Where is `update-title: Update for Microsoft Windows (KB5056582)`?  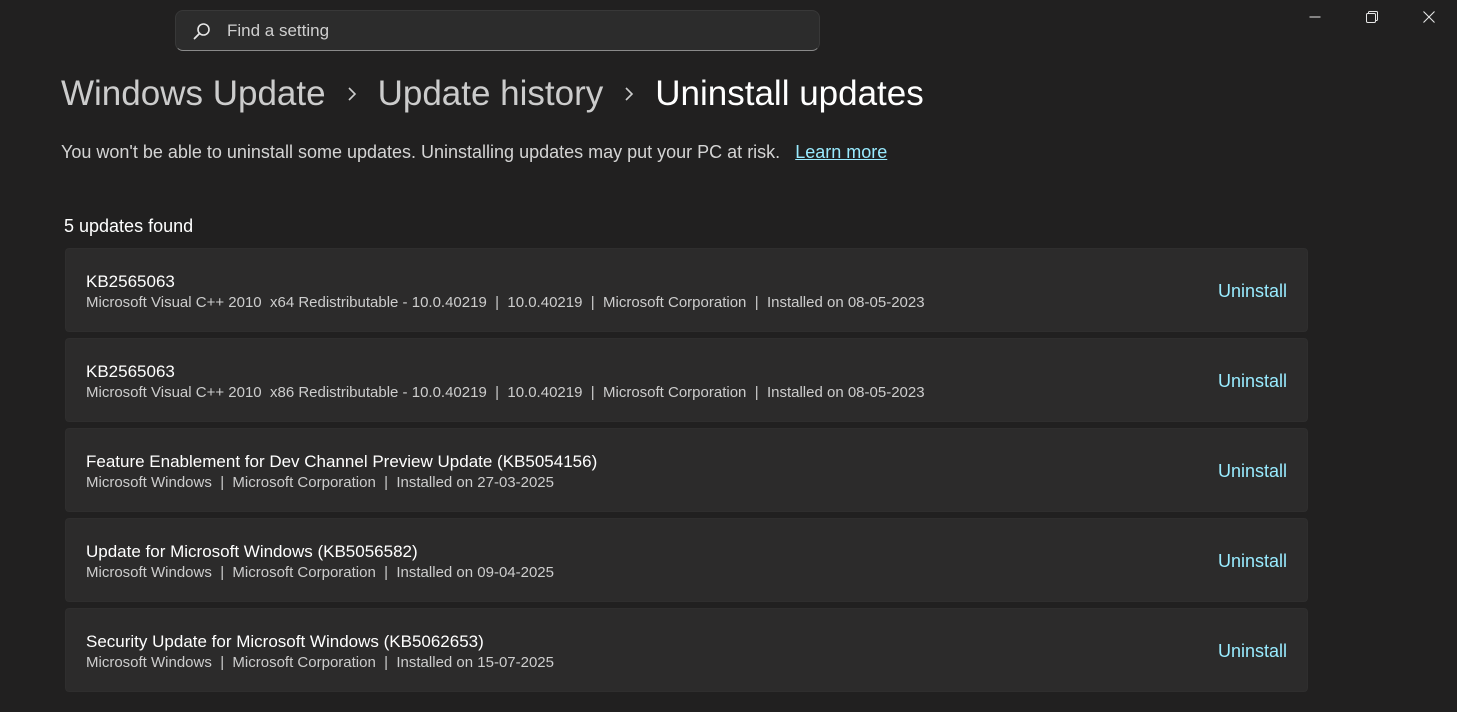 update-title: Update for Microsoft Windows (KB5056582) is located at coordinates (252, 551).